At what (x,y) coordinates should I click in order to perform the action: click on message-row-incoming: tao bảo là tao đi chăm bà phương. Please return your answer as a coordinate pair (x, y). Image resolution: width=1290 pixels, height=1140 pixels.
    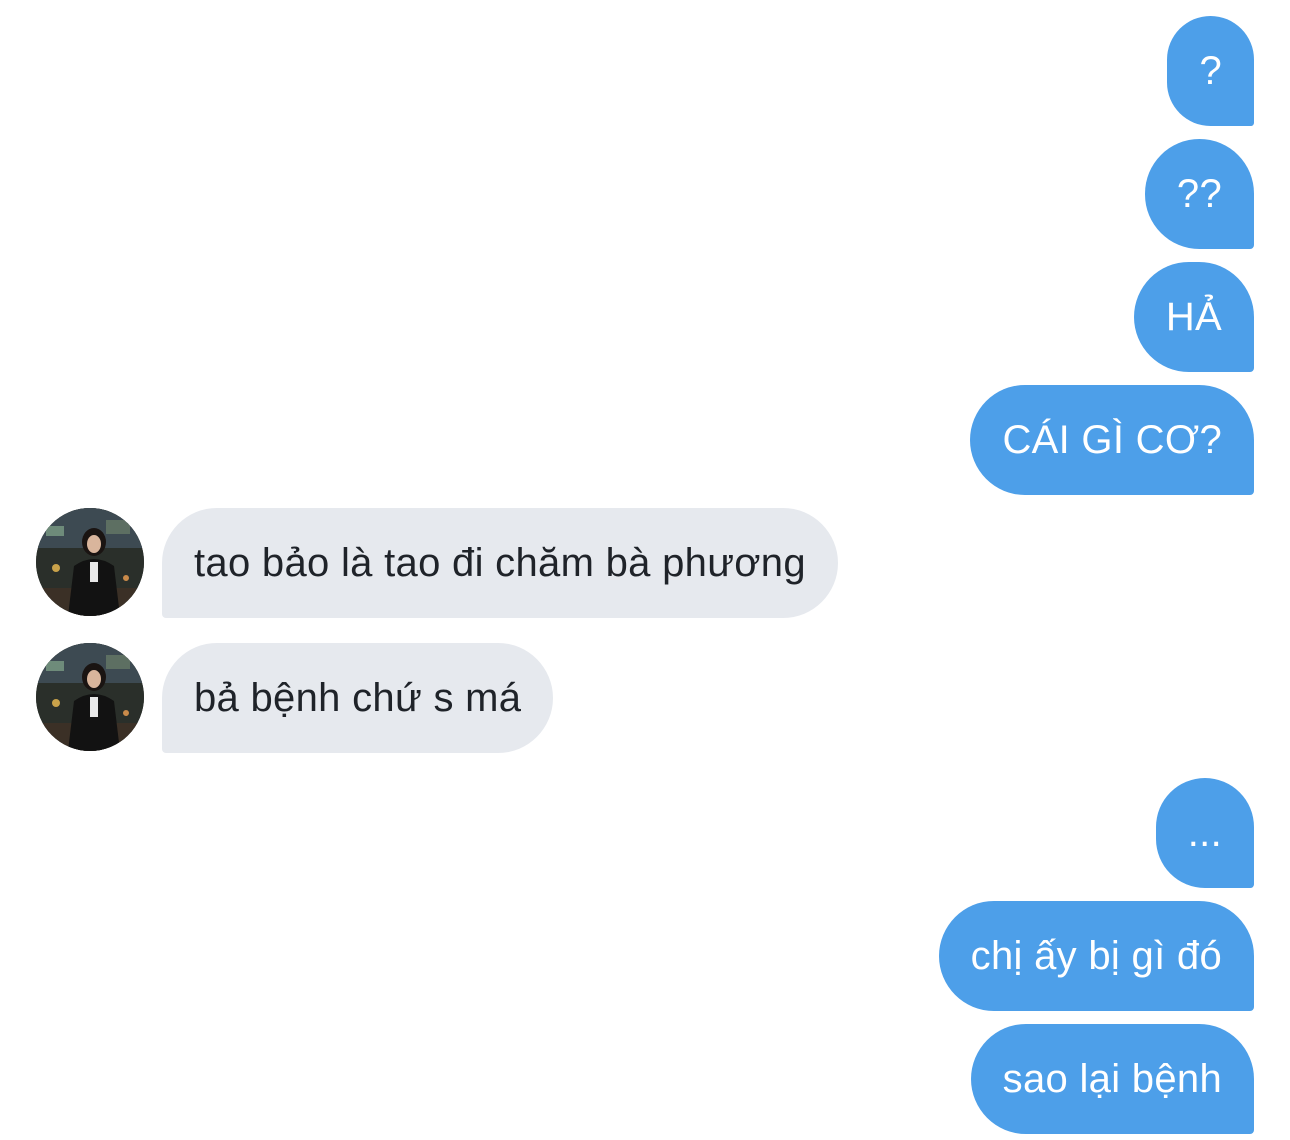
    Looking at the image, I should click on (645, 563).